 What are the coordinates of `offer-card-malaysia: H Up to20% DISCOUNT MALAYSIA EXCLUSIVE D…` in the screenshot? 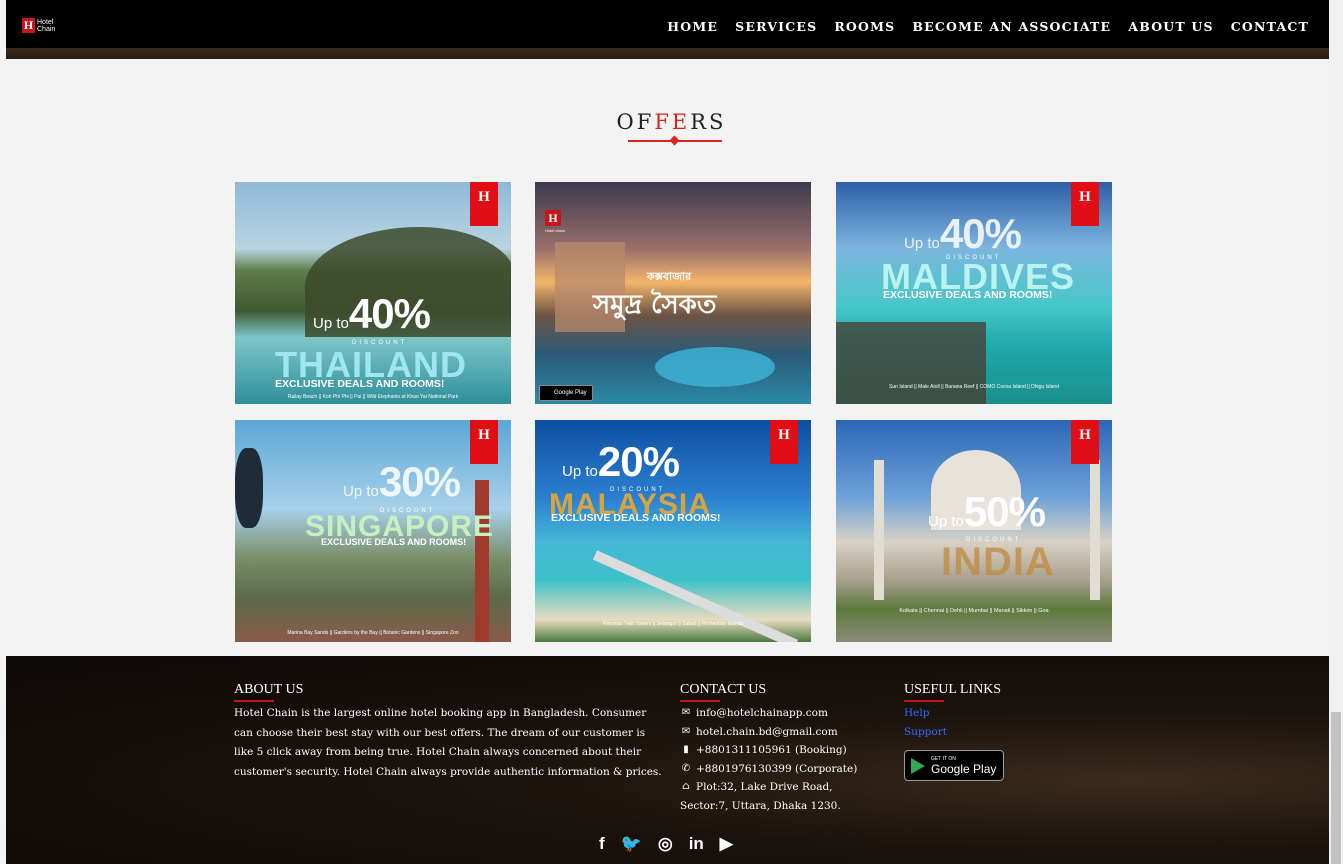 It's located at (673, 531).